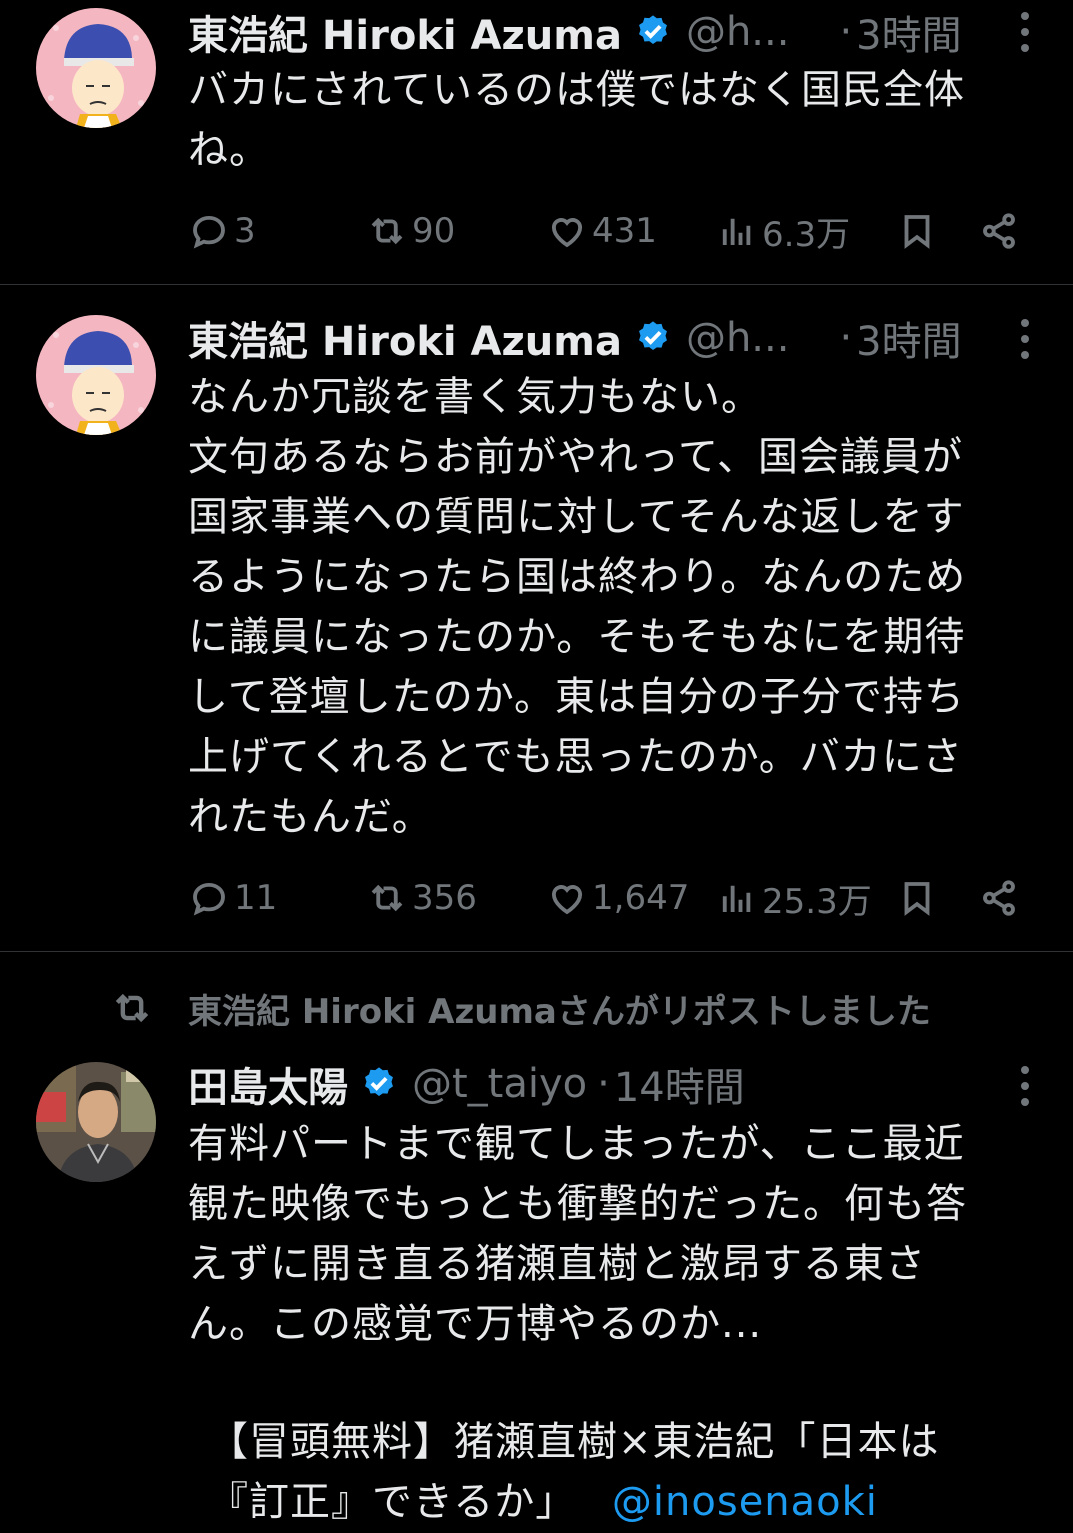 The width and height of the screenshot is (1073, 1533). Describe the element at coordinates (576, 120) in the screenshot. I see `tweet-text: バカにされているのは僕ではなく国民全体 ね。` at that location.